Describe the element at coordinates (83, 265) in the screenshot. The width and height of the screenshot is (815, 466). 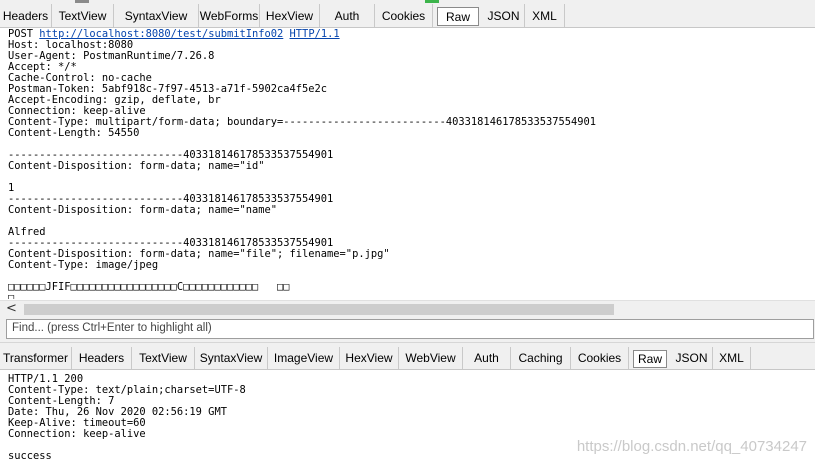
I see `request-raw-line: Content-Type: image/jpeg` at that location.